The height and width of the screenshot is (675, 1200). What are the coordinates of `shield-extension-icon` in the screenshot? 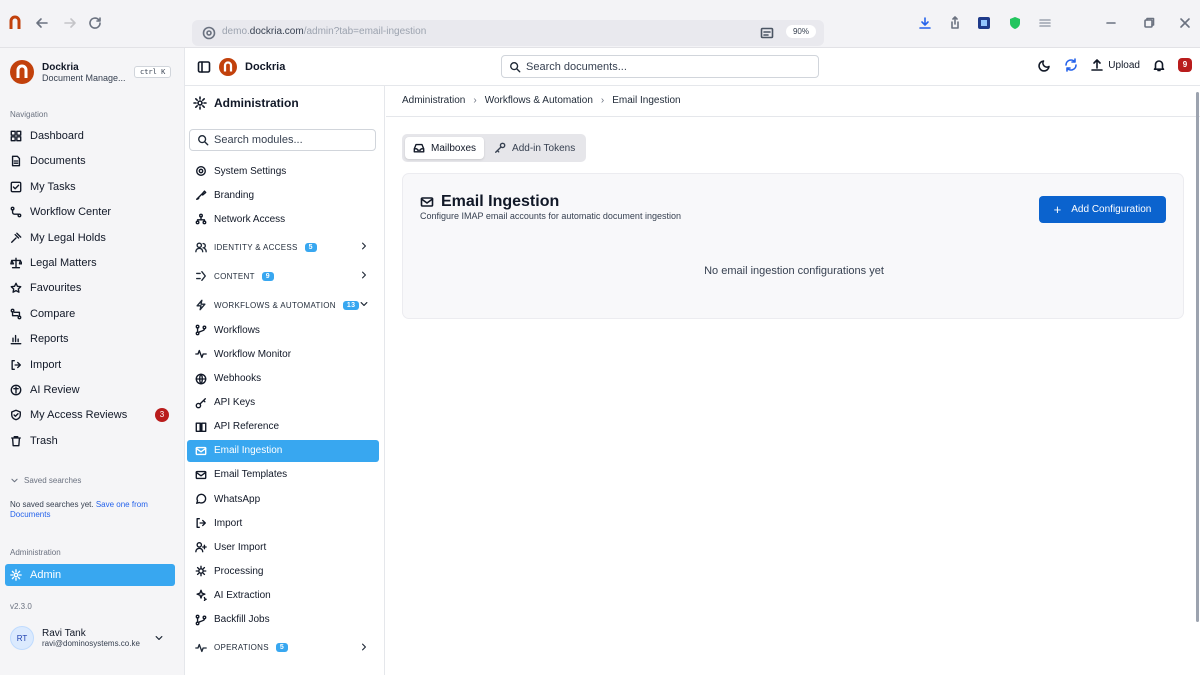 It's located at (1015, 23).